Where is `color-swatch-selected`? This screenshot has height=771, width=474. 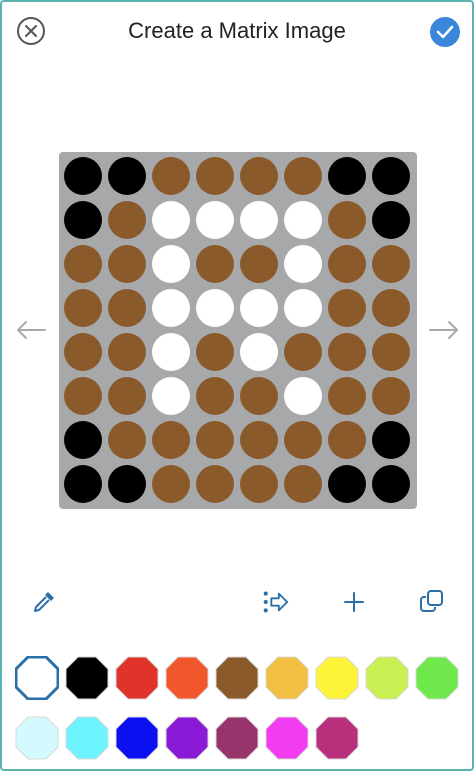 color-swatch-selected is located at coordinates (37, 678).